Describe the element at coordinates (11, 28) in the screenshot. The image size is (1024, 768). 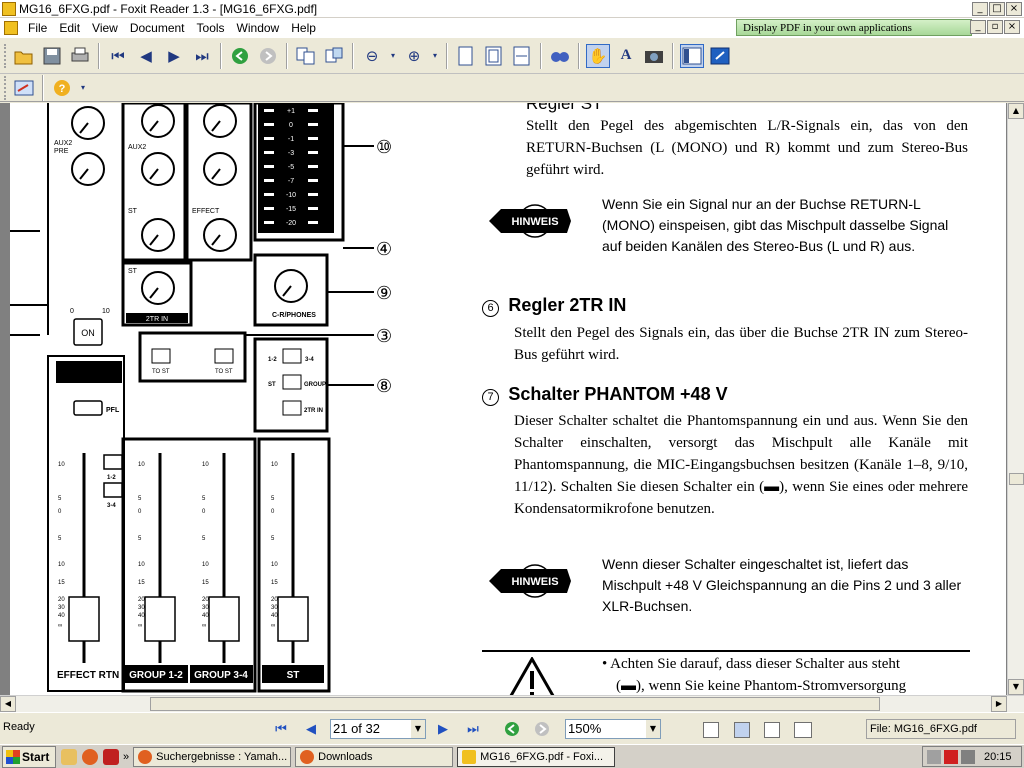
I see `document-icon` at that location.